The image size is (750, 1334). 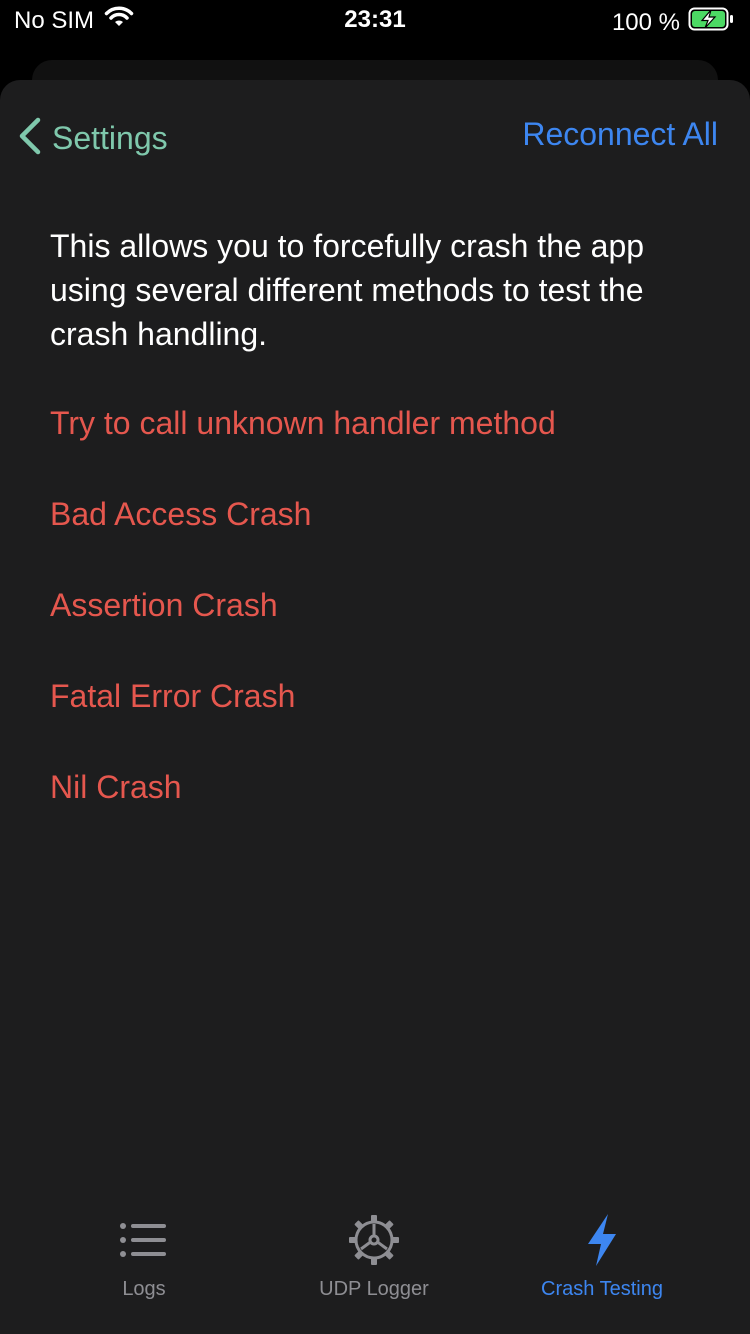 I want to click on tab-crash-testing: Crash Testing, so click(x=602, y=1256).